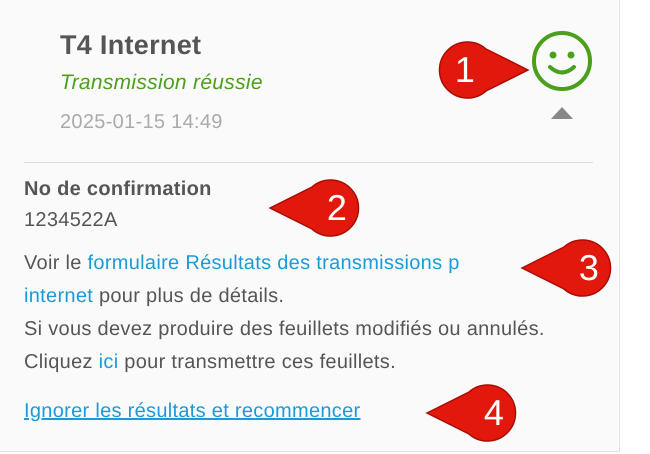 The height and width of the screenshot is (454, 650). I want to click on card-title: T4 Internet, so click(131, 45).